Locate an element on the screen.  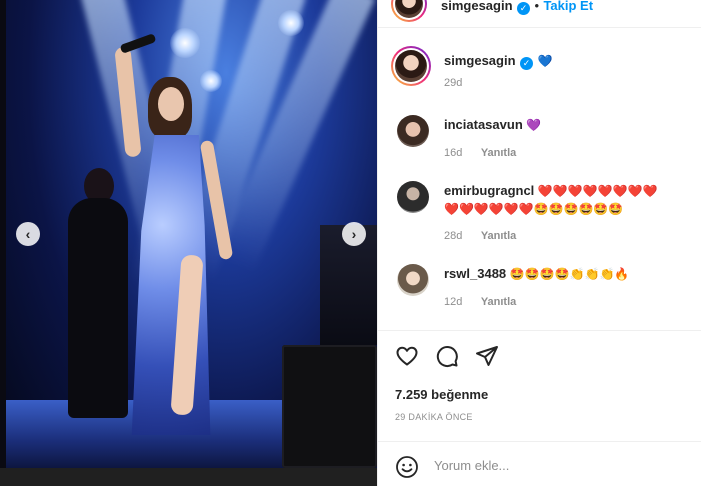
post-header: simgesagin ✓ • Takip Et is located at coordinates (539, 14).